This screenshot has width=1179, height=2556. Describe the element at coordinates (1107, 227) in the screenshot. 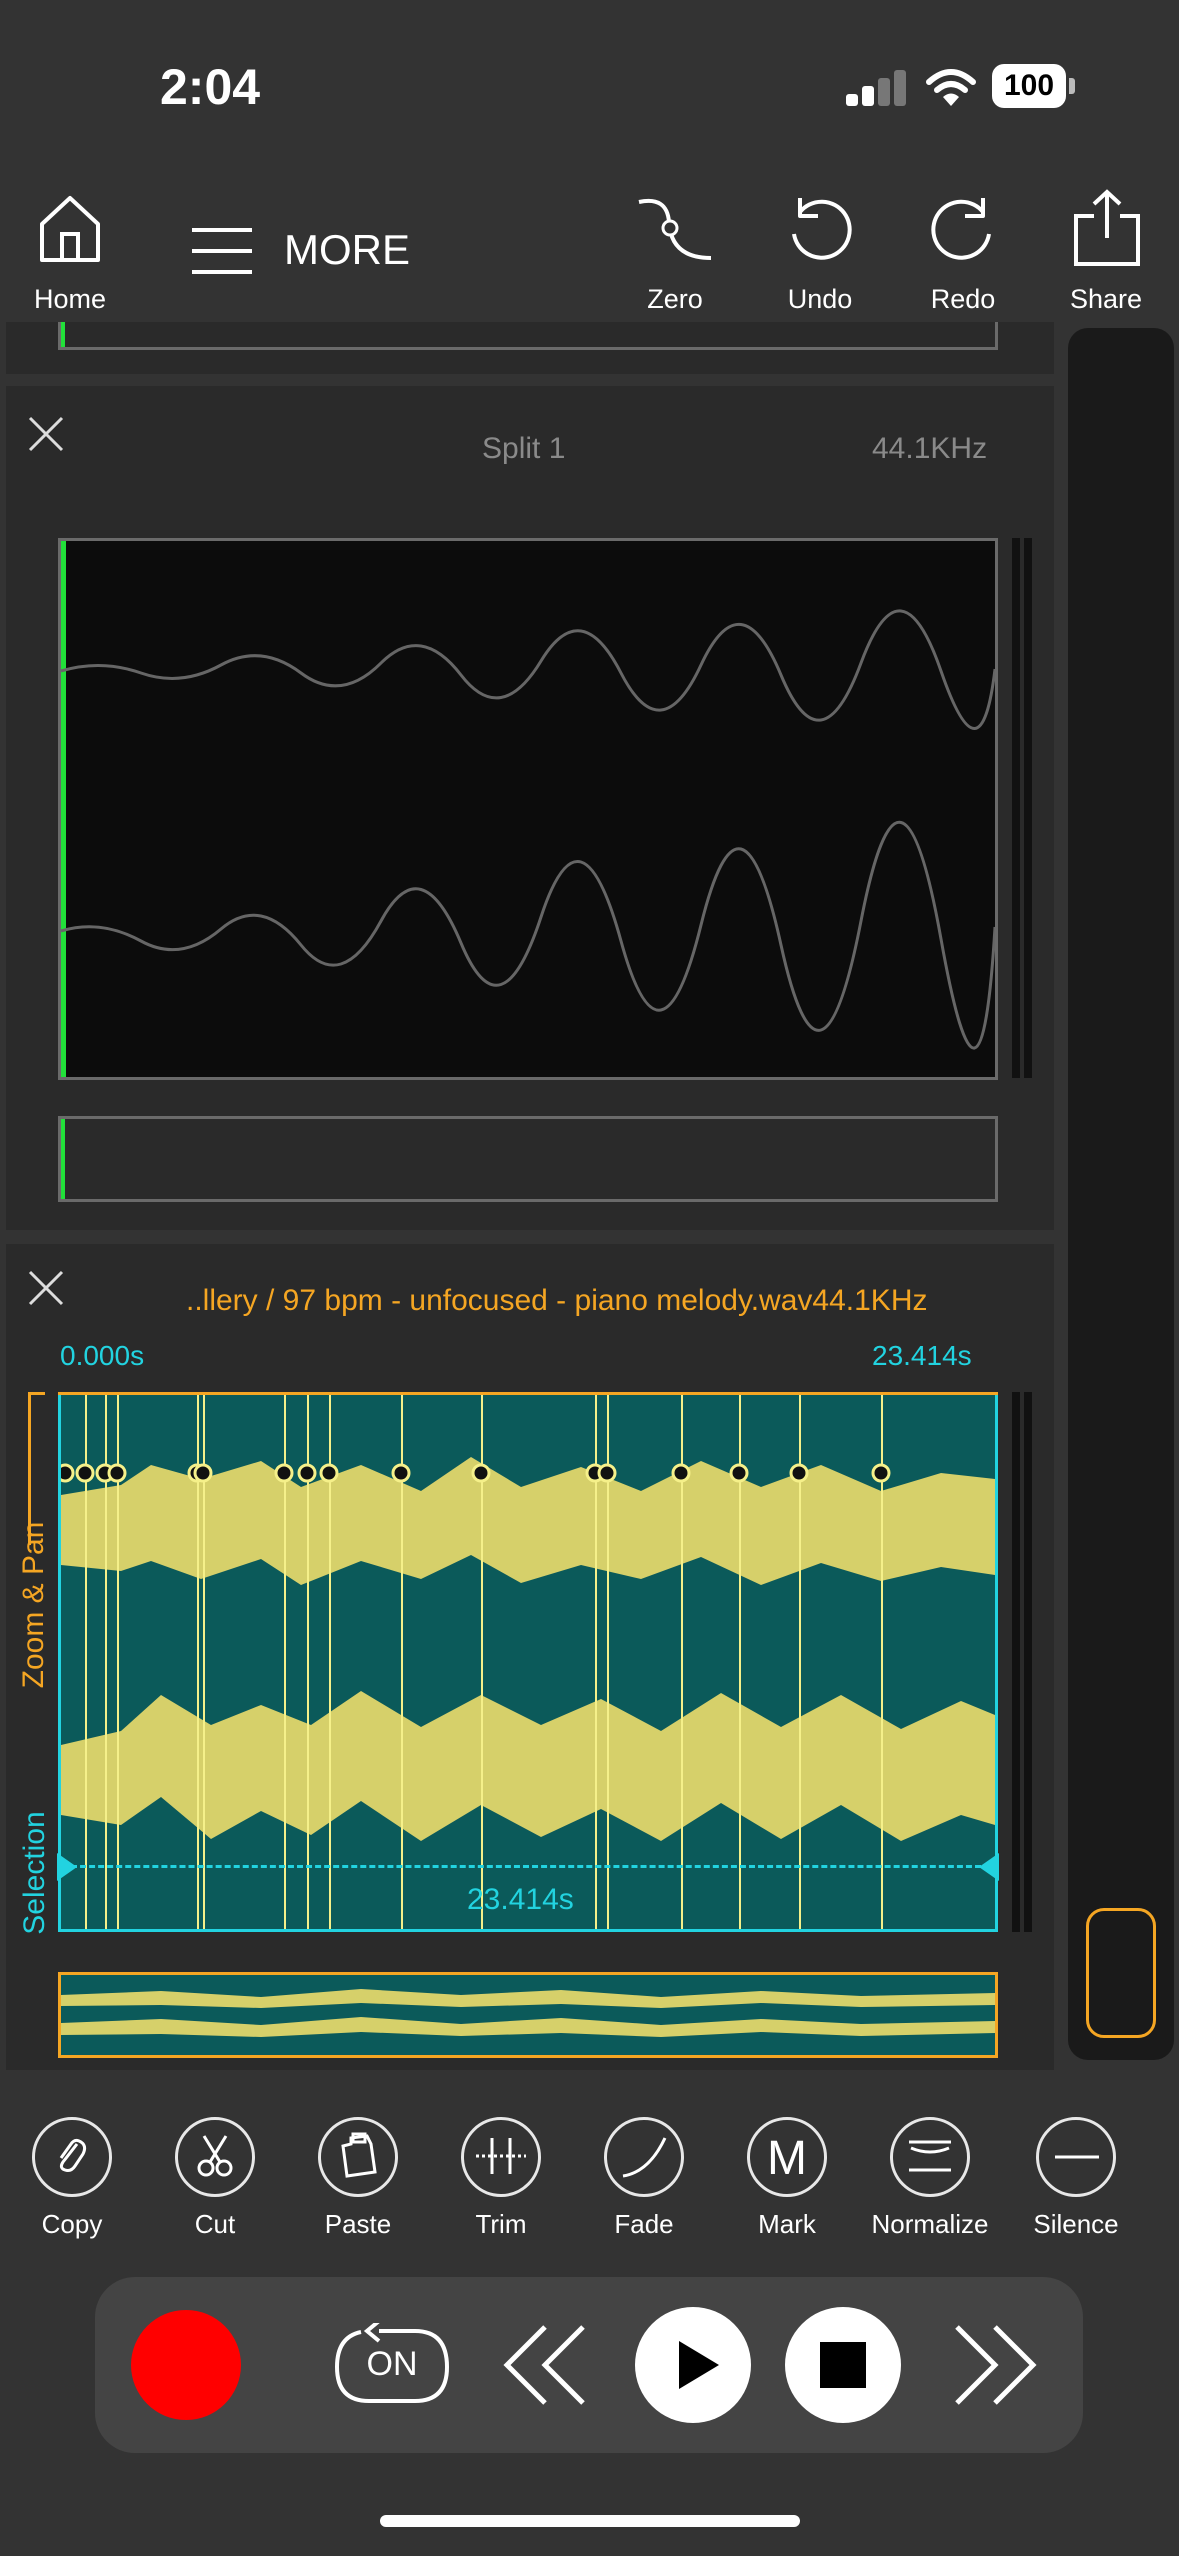

I see `share-icon` at that location.